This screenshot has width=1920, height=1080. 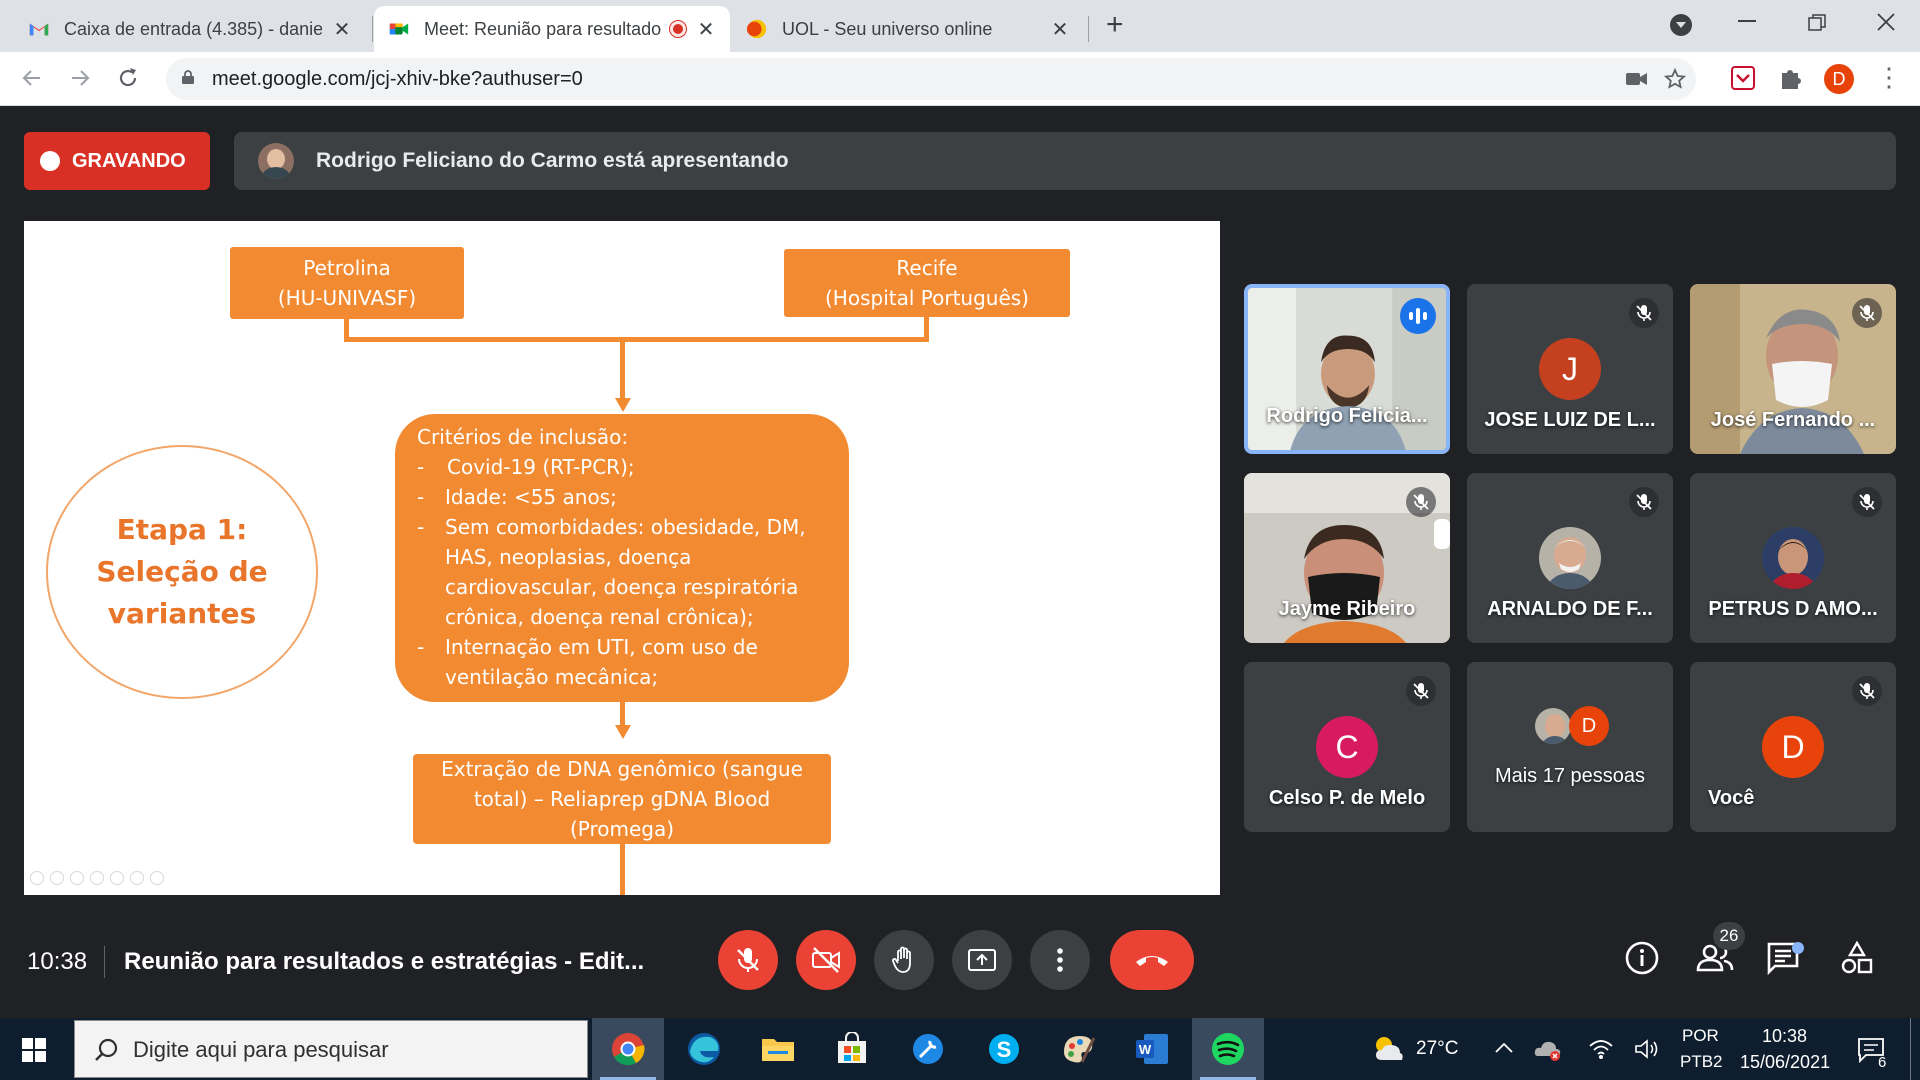 I want to click on tab-title: UOL - Seu universo online, so click(x=887, y=28).